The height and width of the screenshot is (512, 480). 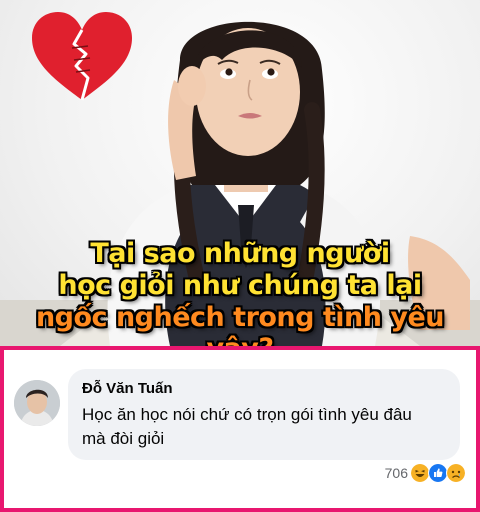 I want to click on comment-text-line-2: mà đòi giỏi, so click(x=123, y=438).